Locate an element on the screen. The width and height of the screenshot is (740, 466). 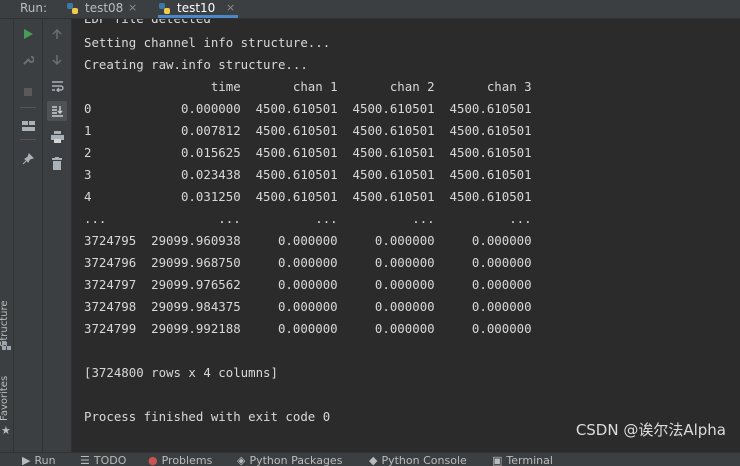
next-occurrence-button is located at coordinates (57, 60).